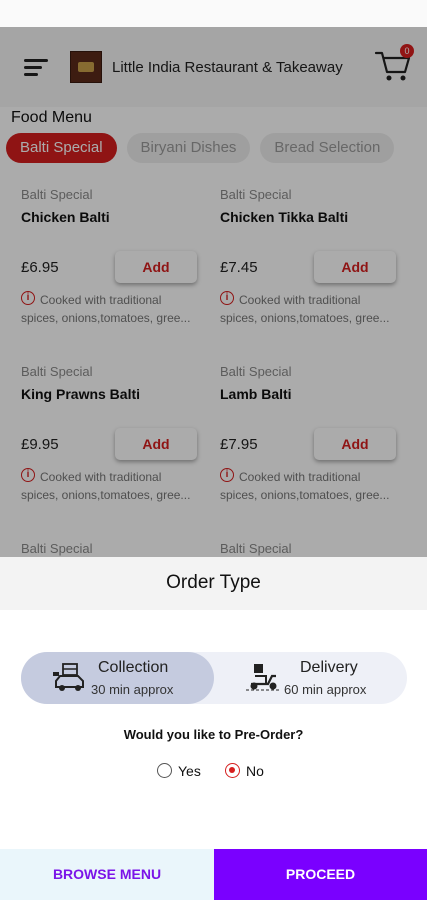 This screenshot has width=427, height=900. Describe the element at coordinates (117, 678) in the screenshot. I see `collection-option: Collection 30 min approx` at that location.